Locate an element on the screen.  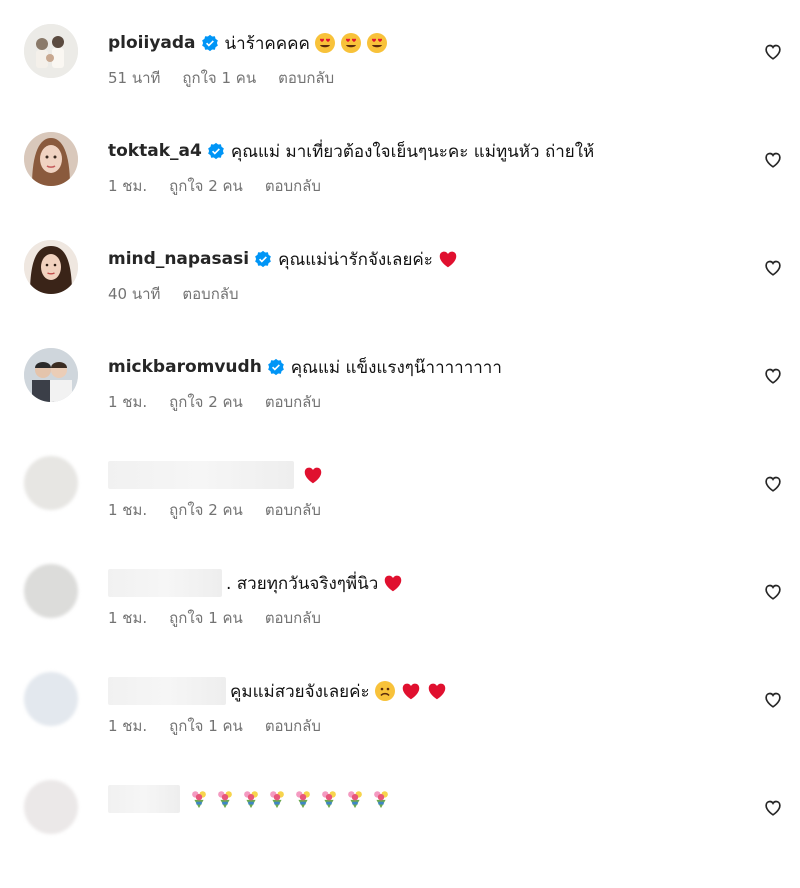
username: mind_napasasi is located at coordinates (178, 259).